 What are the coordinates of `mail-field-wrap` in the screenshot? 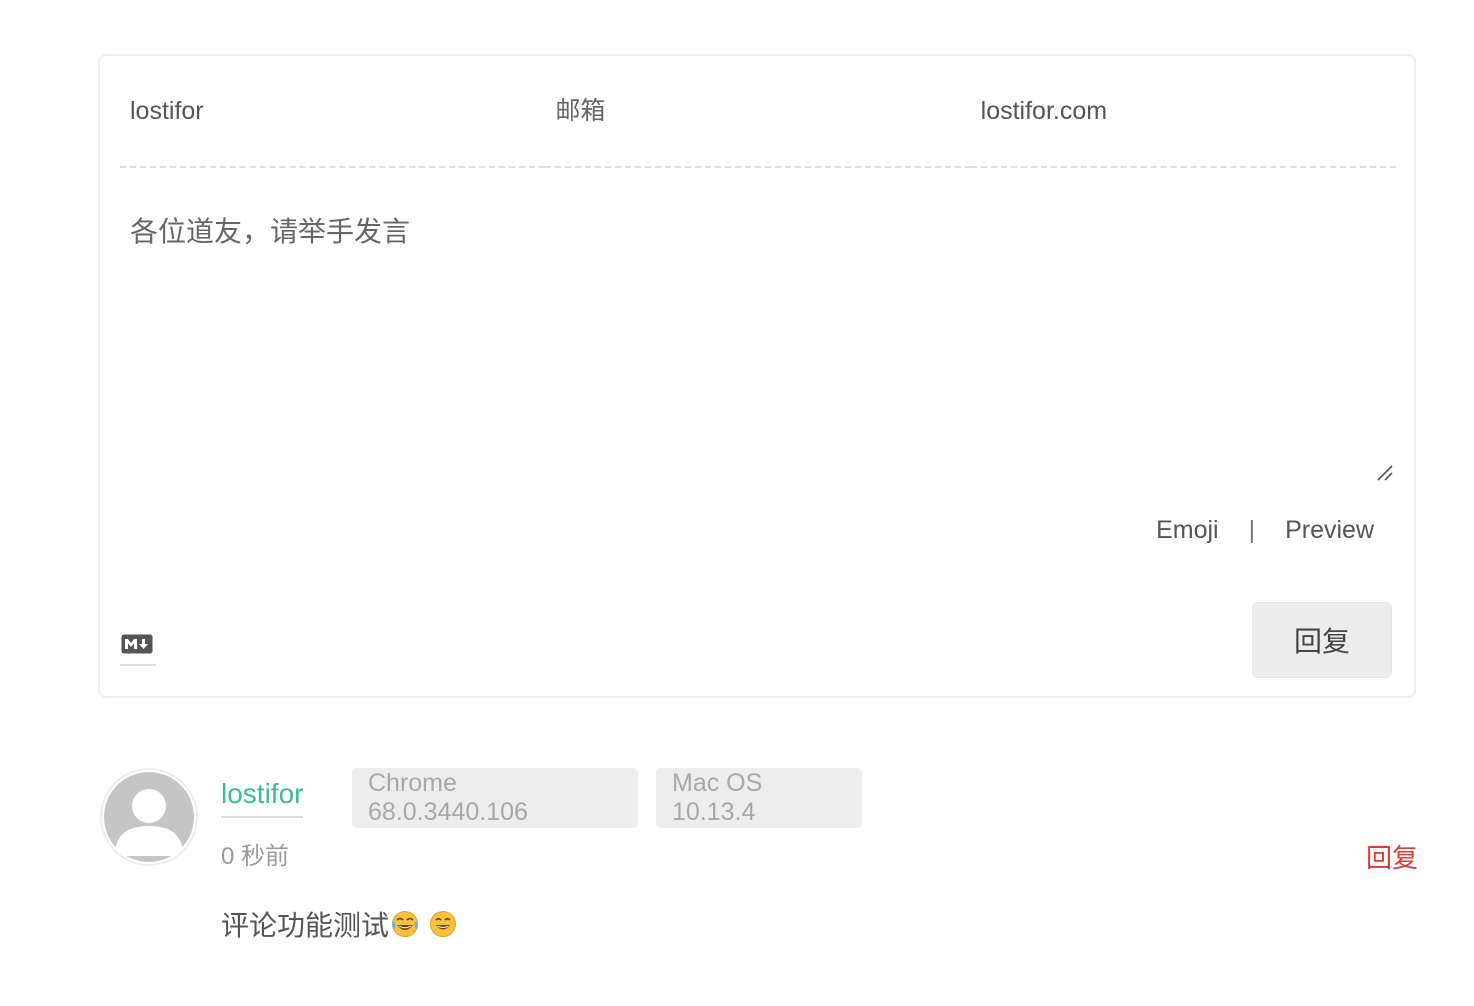 It's located at (758, 112).